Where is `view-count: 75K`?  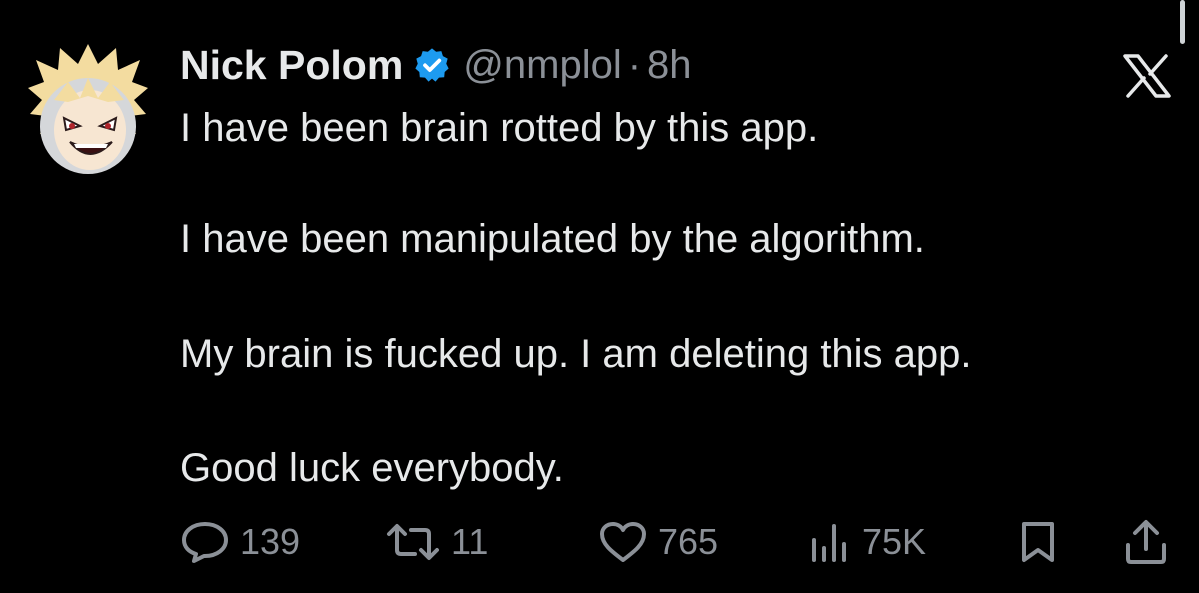 view-count: 75K is located at coordinates (894, 541).